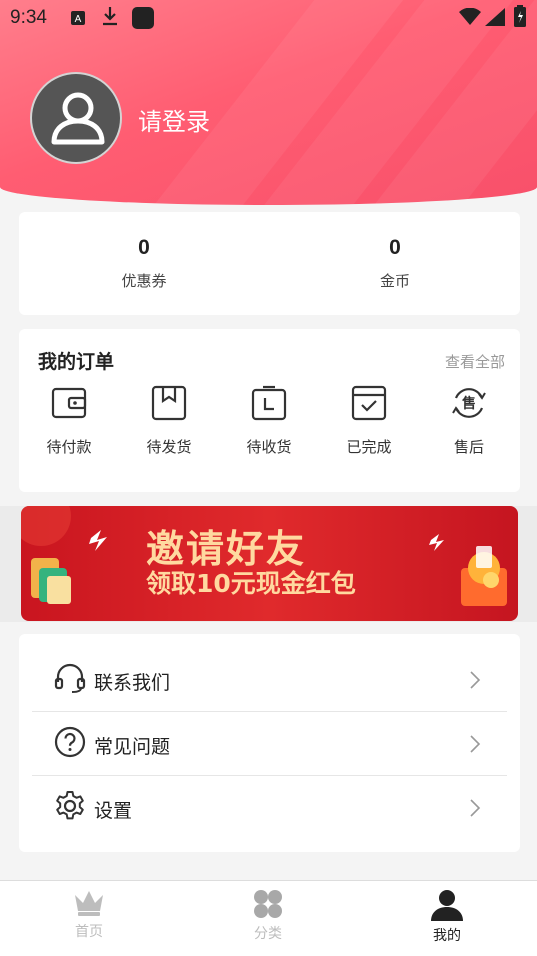 This screenshot has width=537, height=956. Describe the element at coordinates (132, 747) in the screenshot. I see `menu-faq-label: 常见问题` at that location.